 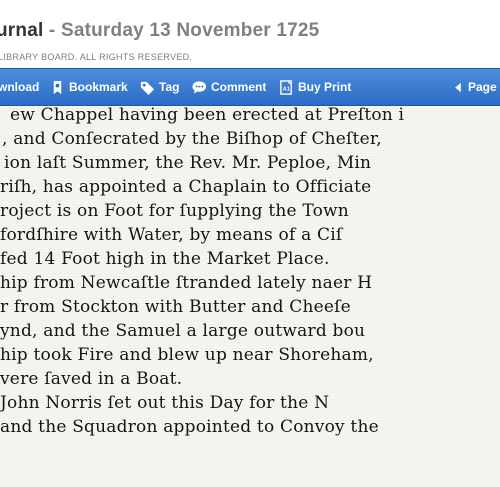 I want to click on buy-print-label: Buy Print, so click(x=325, y=87).